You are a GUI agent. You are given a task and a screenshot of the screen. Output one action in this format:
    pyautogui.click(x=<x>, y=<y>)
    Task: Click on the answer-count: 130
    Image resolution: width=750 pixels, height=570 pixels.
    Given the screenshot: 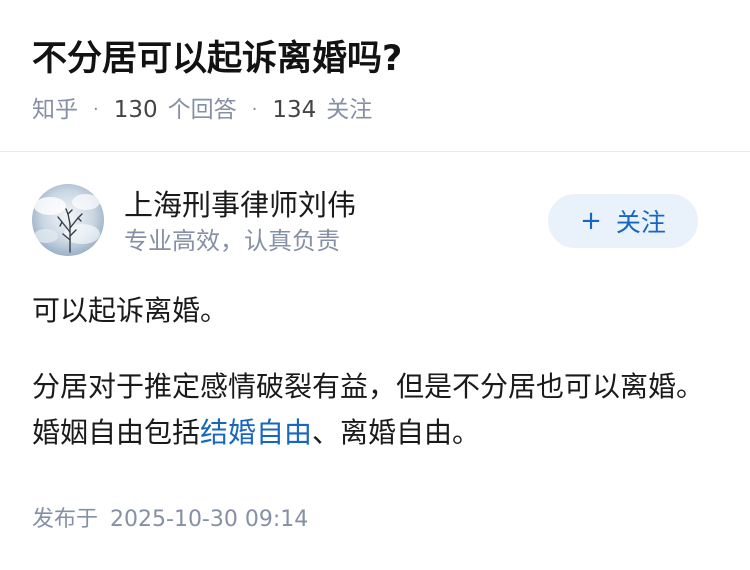 What is the action you would take?
    pyautogui.click(x=135, y=110)
    